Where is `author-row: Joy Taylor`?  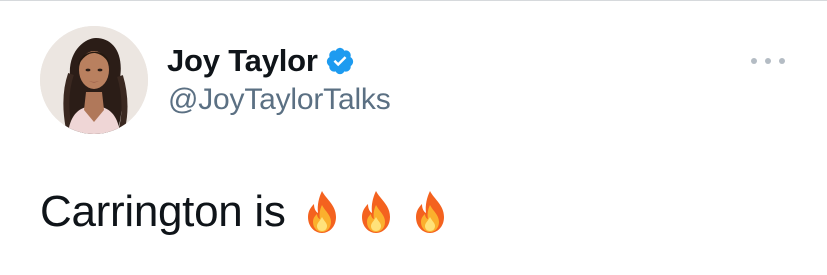
author-row: Joy Taylor is located at coordinates (261, 61).